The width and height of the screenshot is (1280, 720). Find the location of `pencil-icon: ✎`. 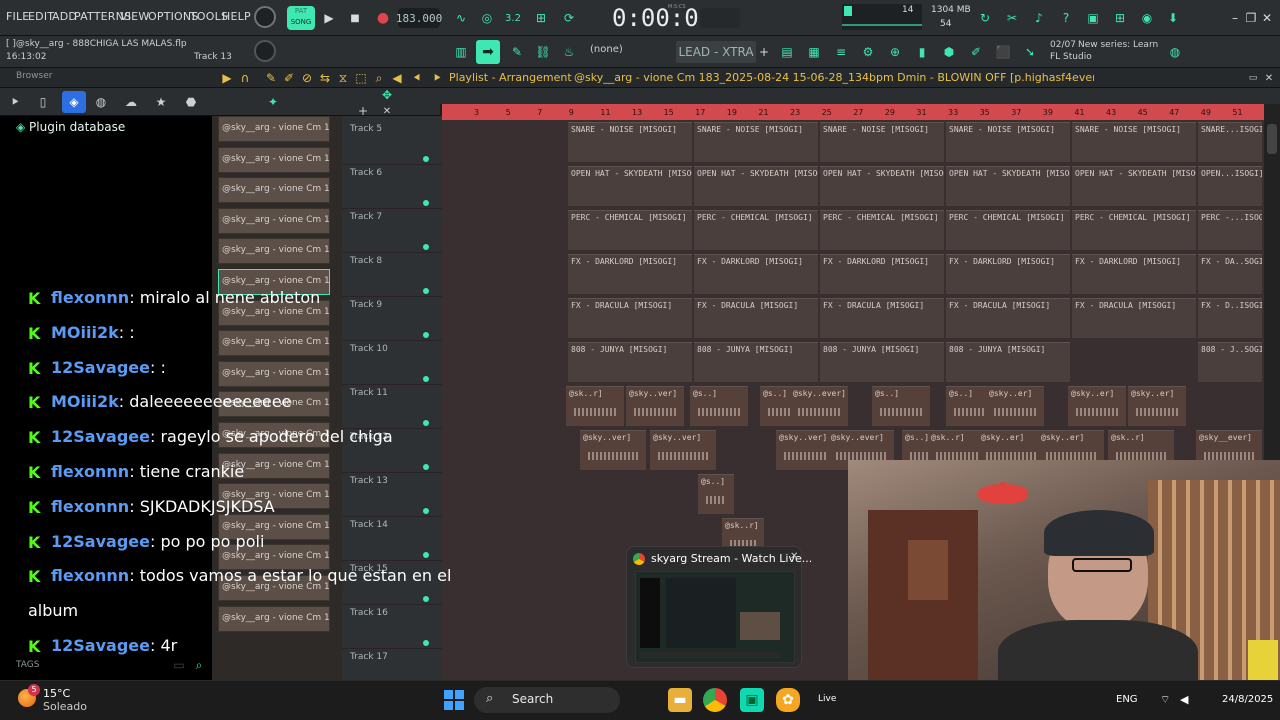

pencil-icon: ✎ is located at coordinates (271, 78).